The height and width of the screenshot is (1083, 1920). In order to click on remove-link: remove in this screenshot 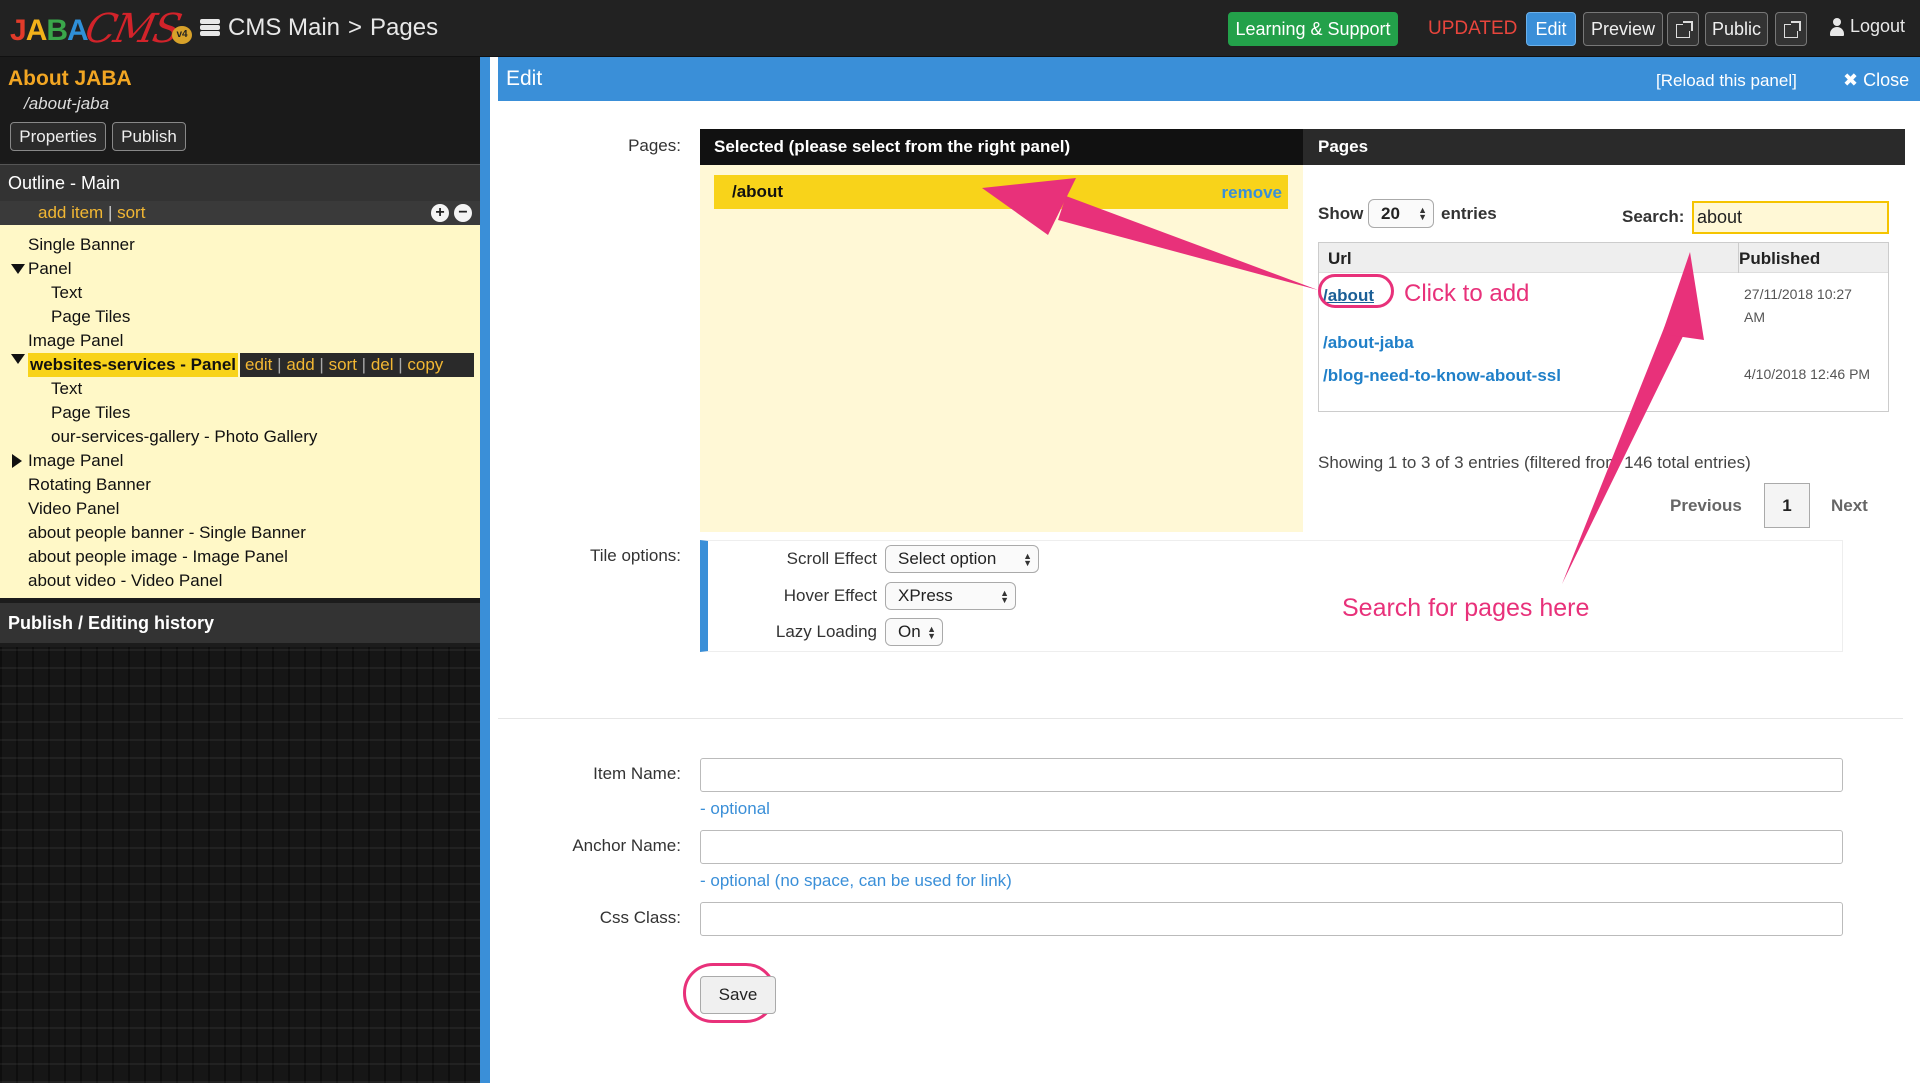, I will do `click(1252, 193)`.